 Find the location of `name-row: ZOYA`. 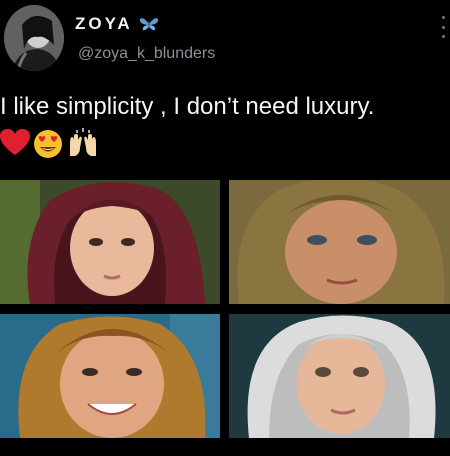

name-row: ZOYA is located at coordinates (117, 24).